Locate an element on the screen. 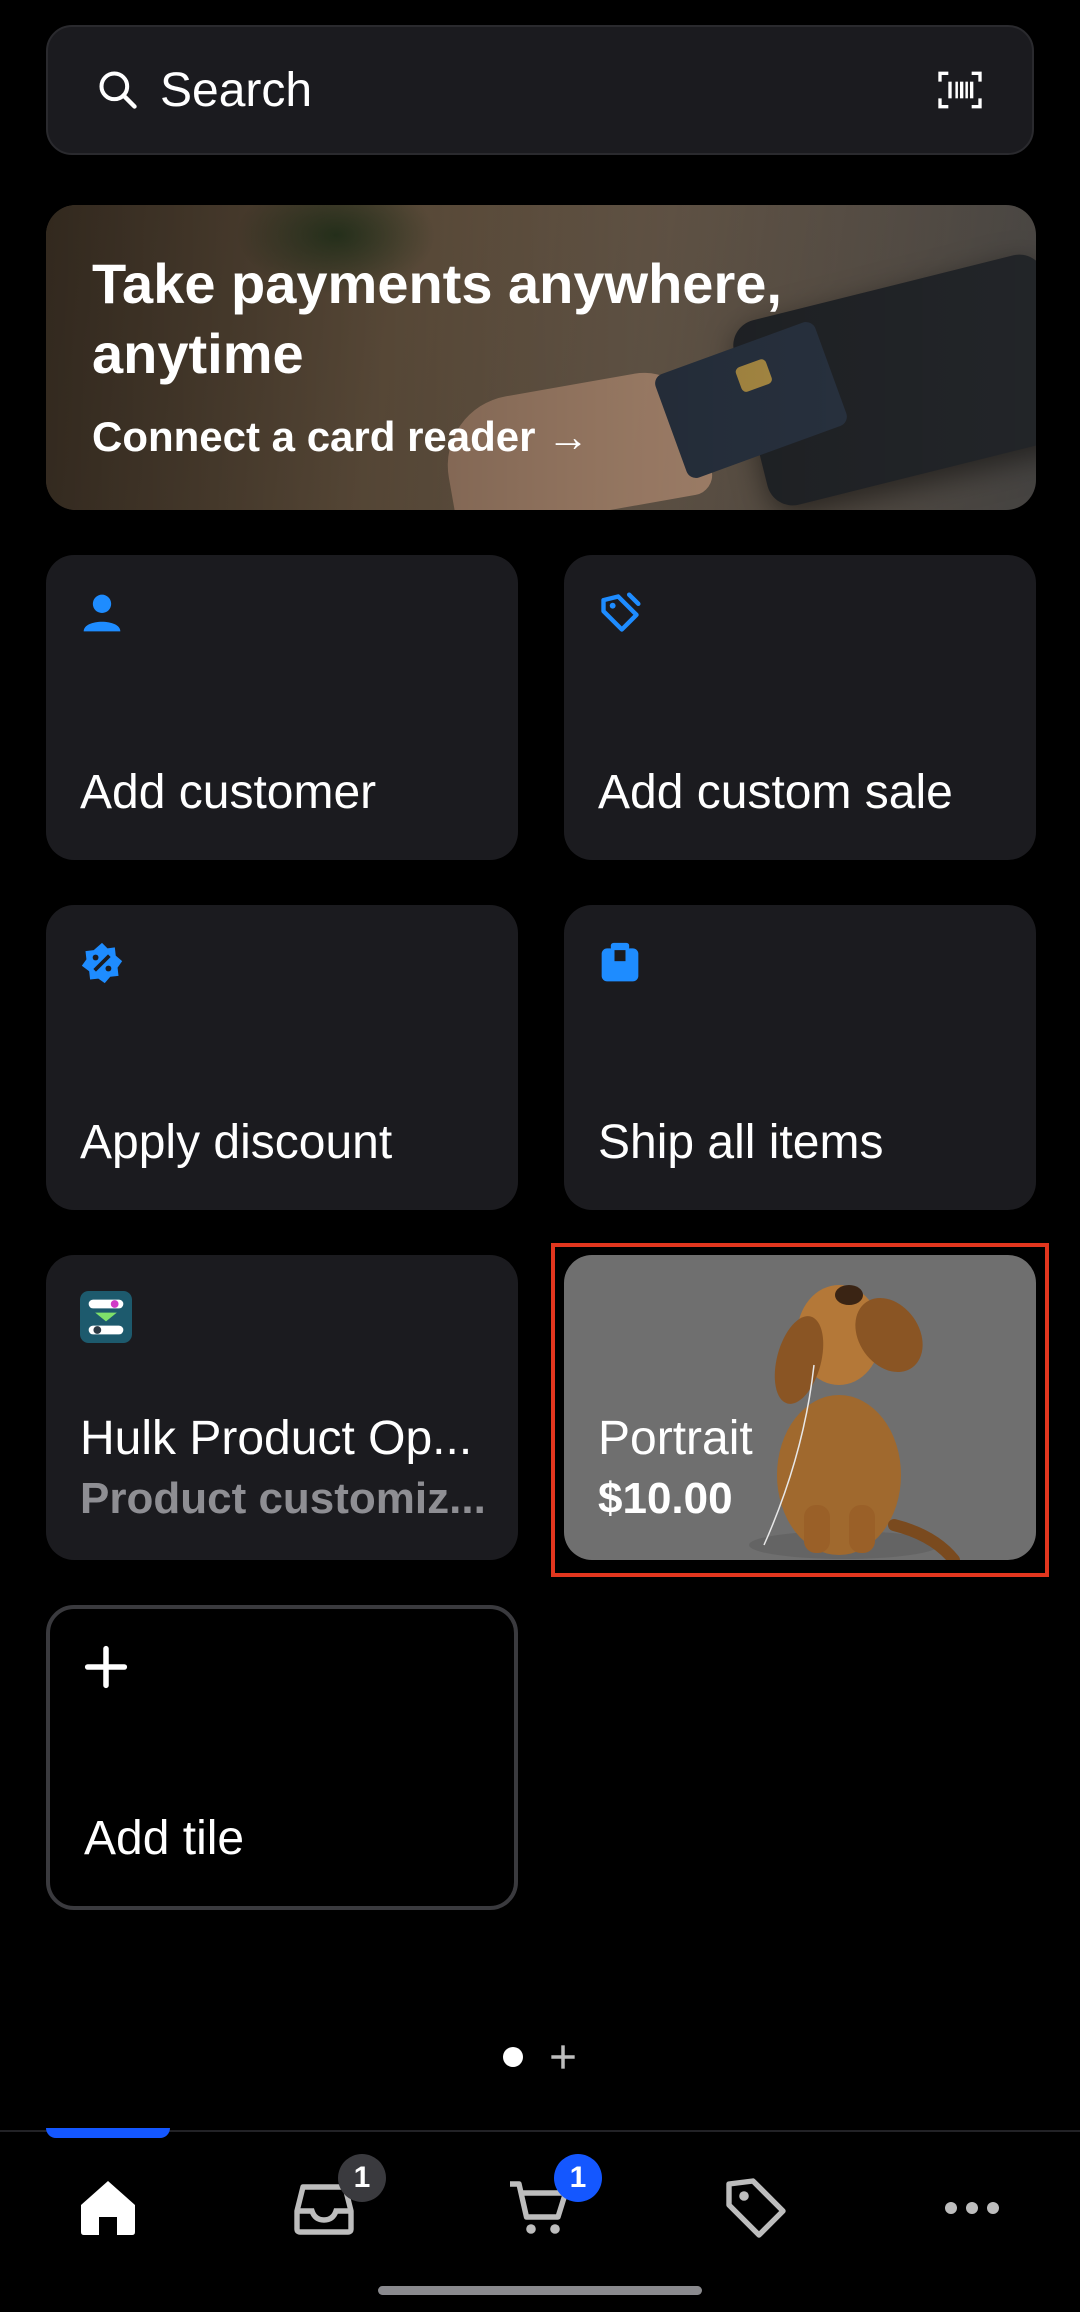 This screenshot has width=1080, height=2312. tag-icon is located at coordinates (756, 2208).